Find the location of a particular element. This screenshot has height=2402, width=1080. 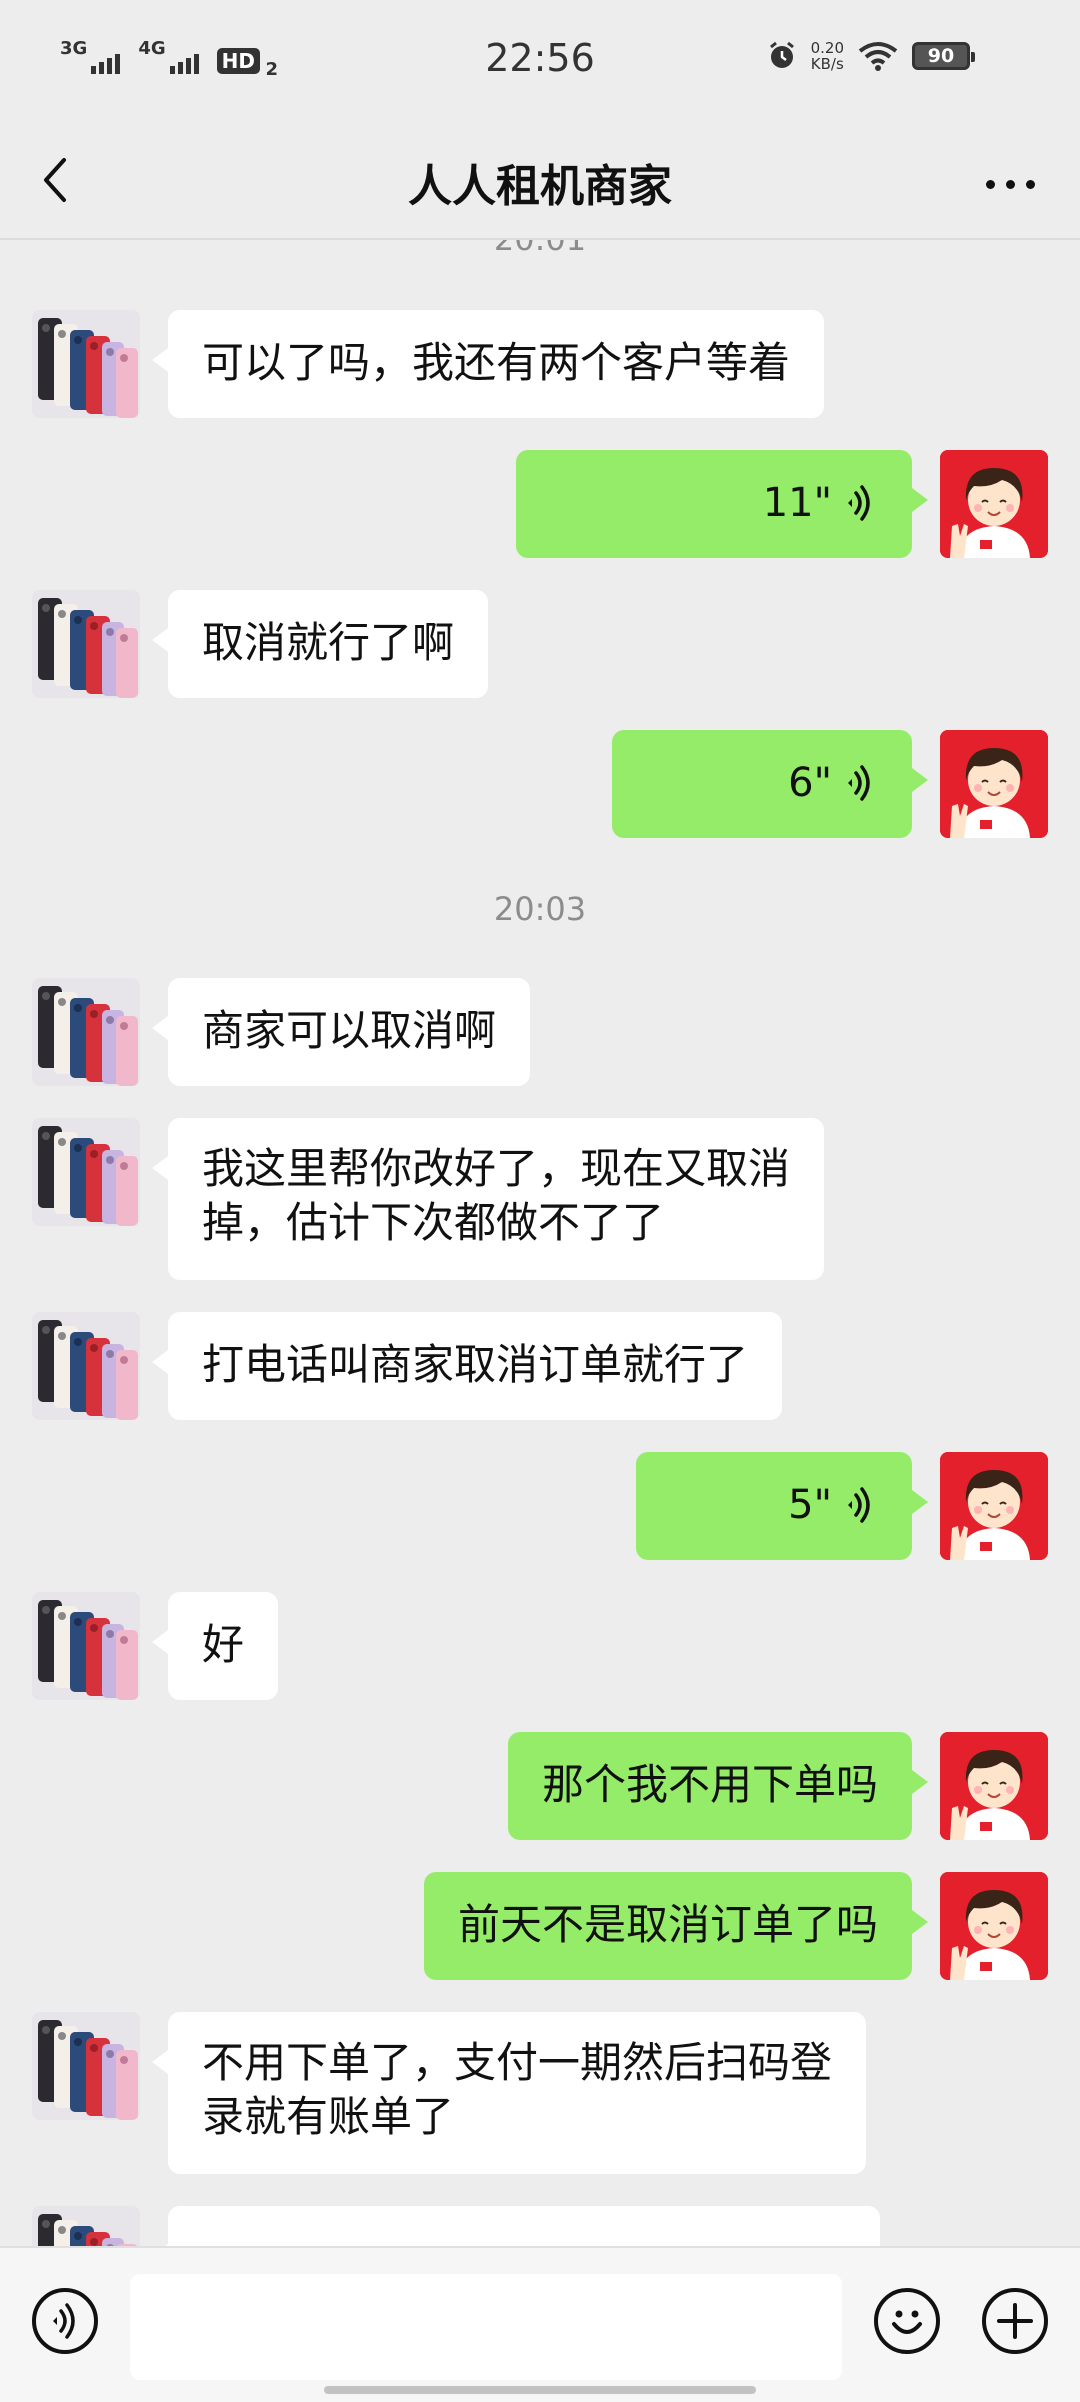

timestamp: 20:01 is located at coordinates (540, 249).